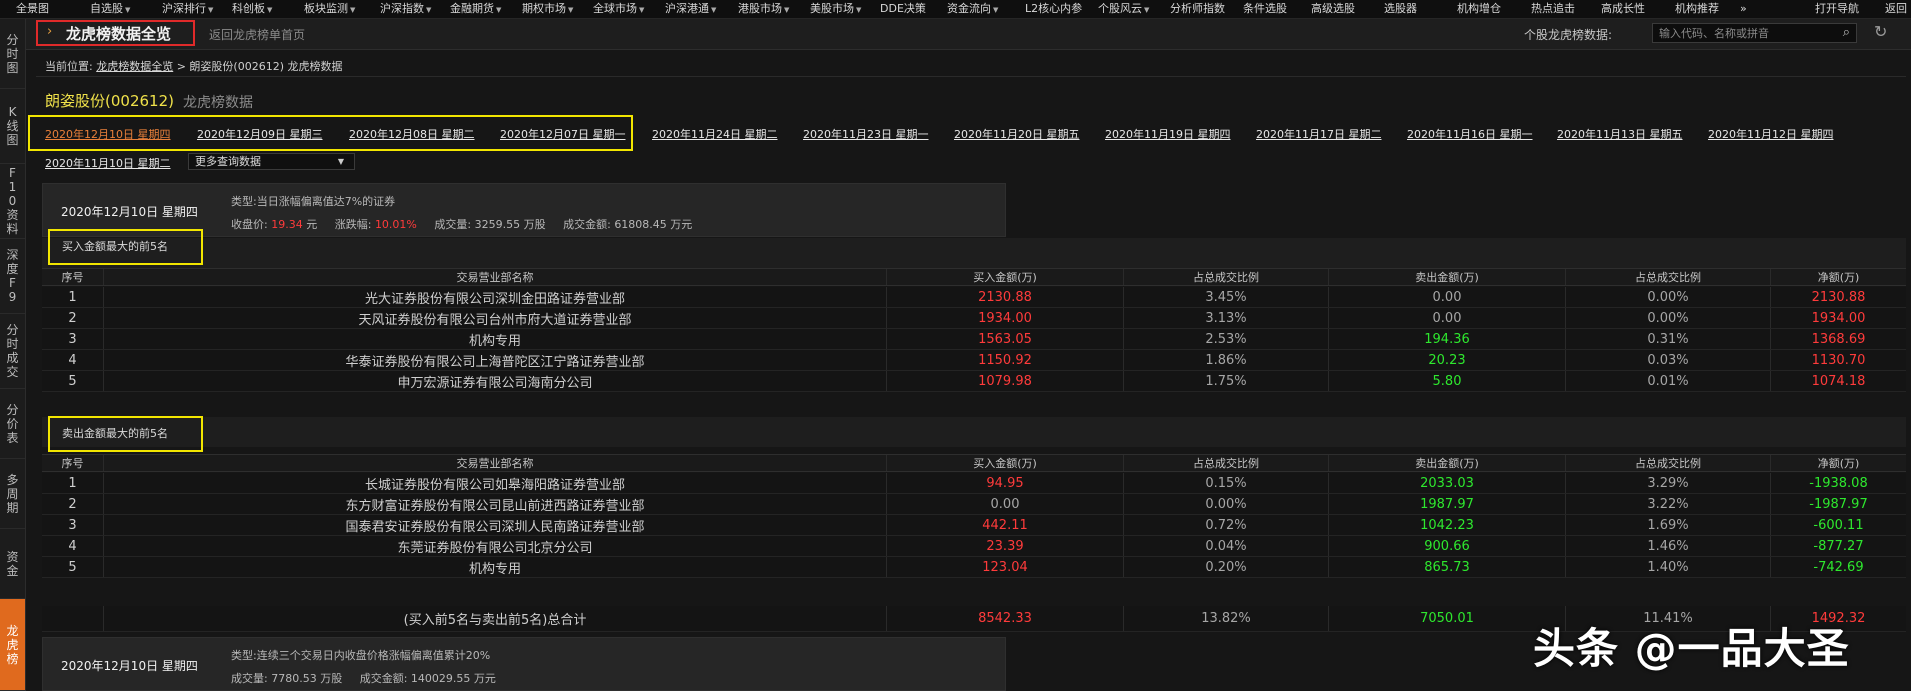 The width and height of the screenshot is (1911, 691). I want to click on top-menu-item: L2核心内参, so click(1053, 9).